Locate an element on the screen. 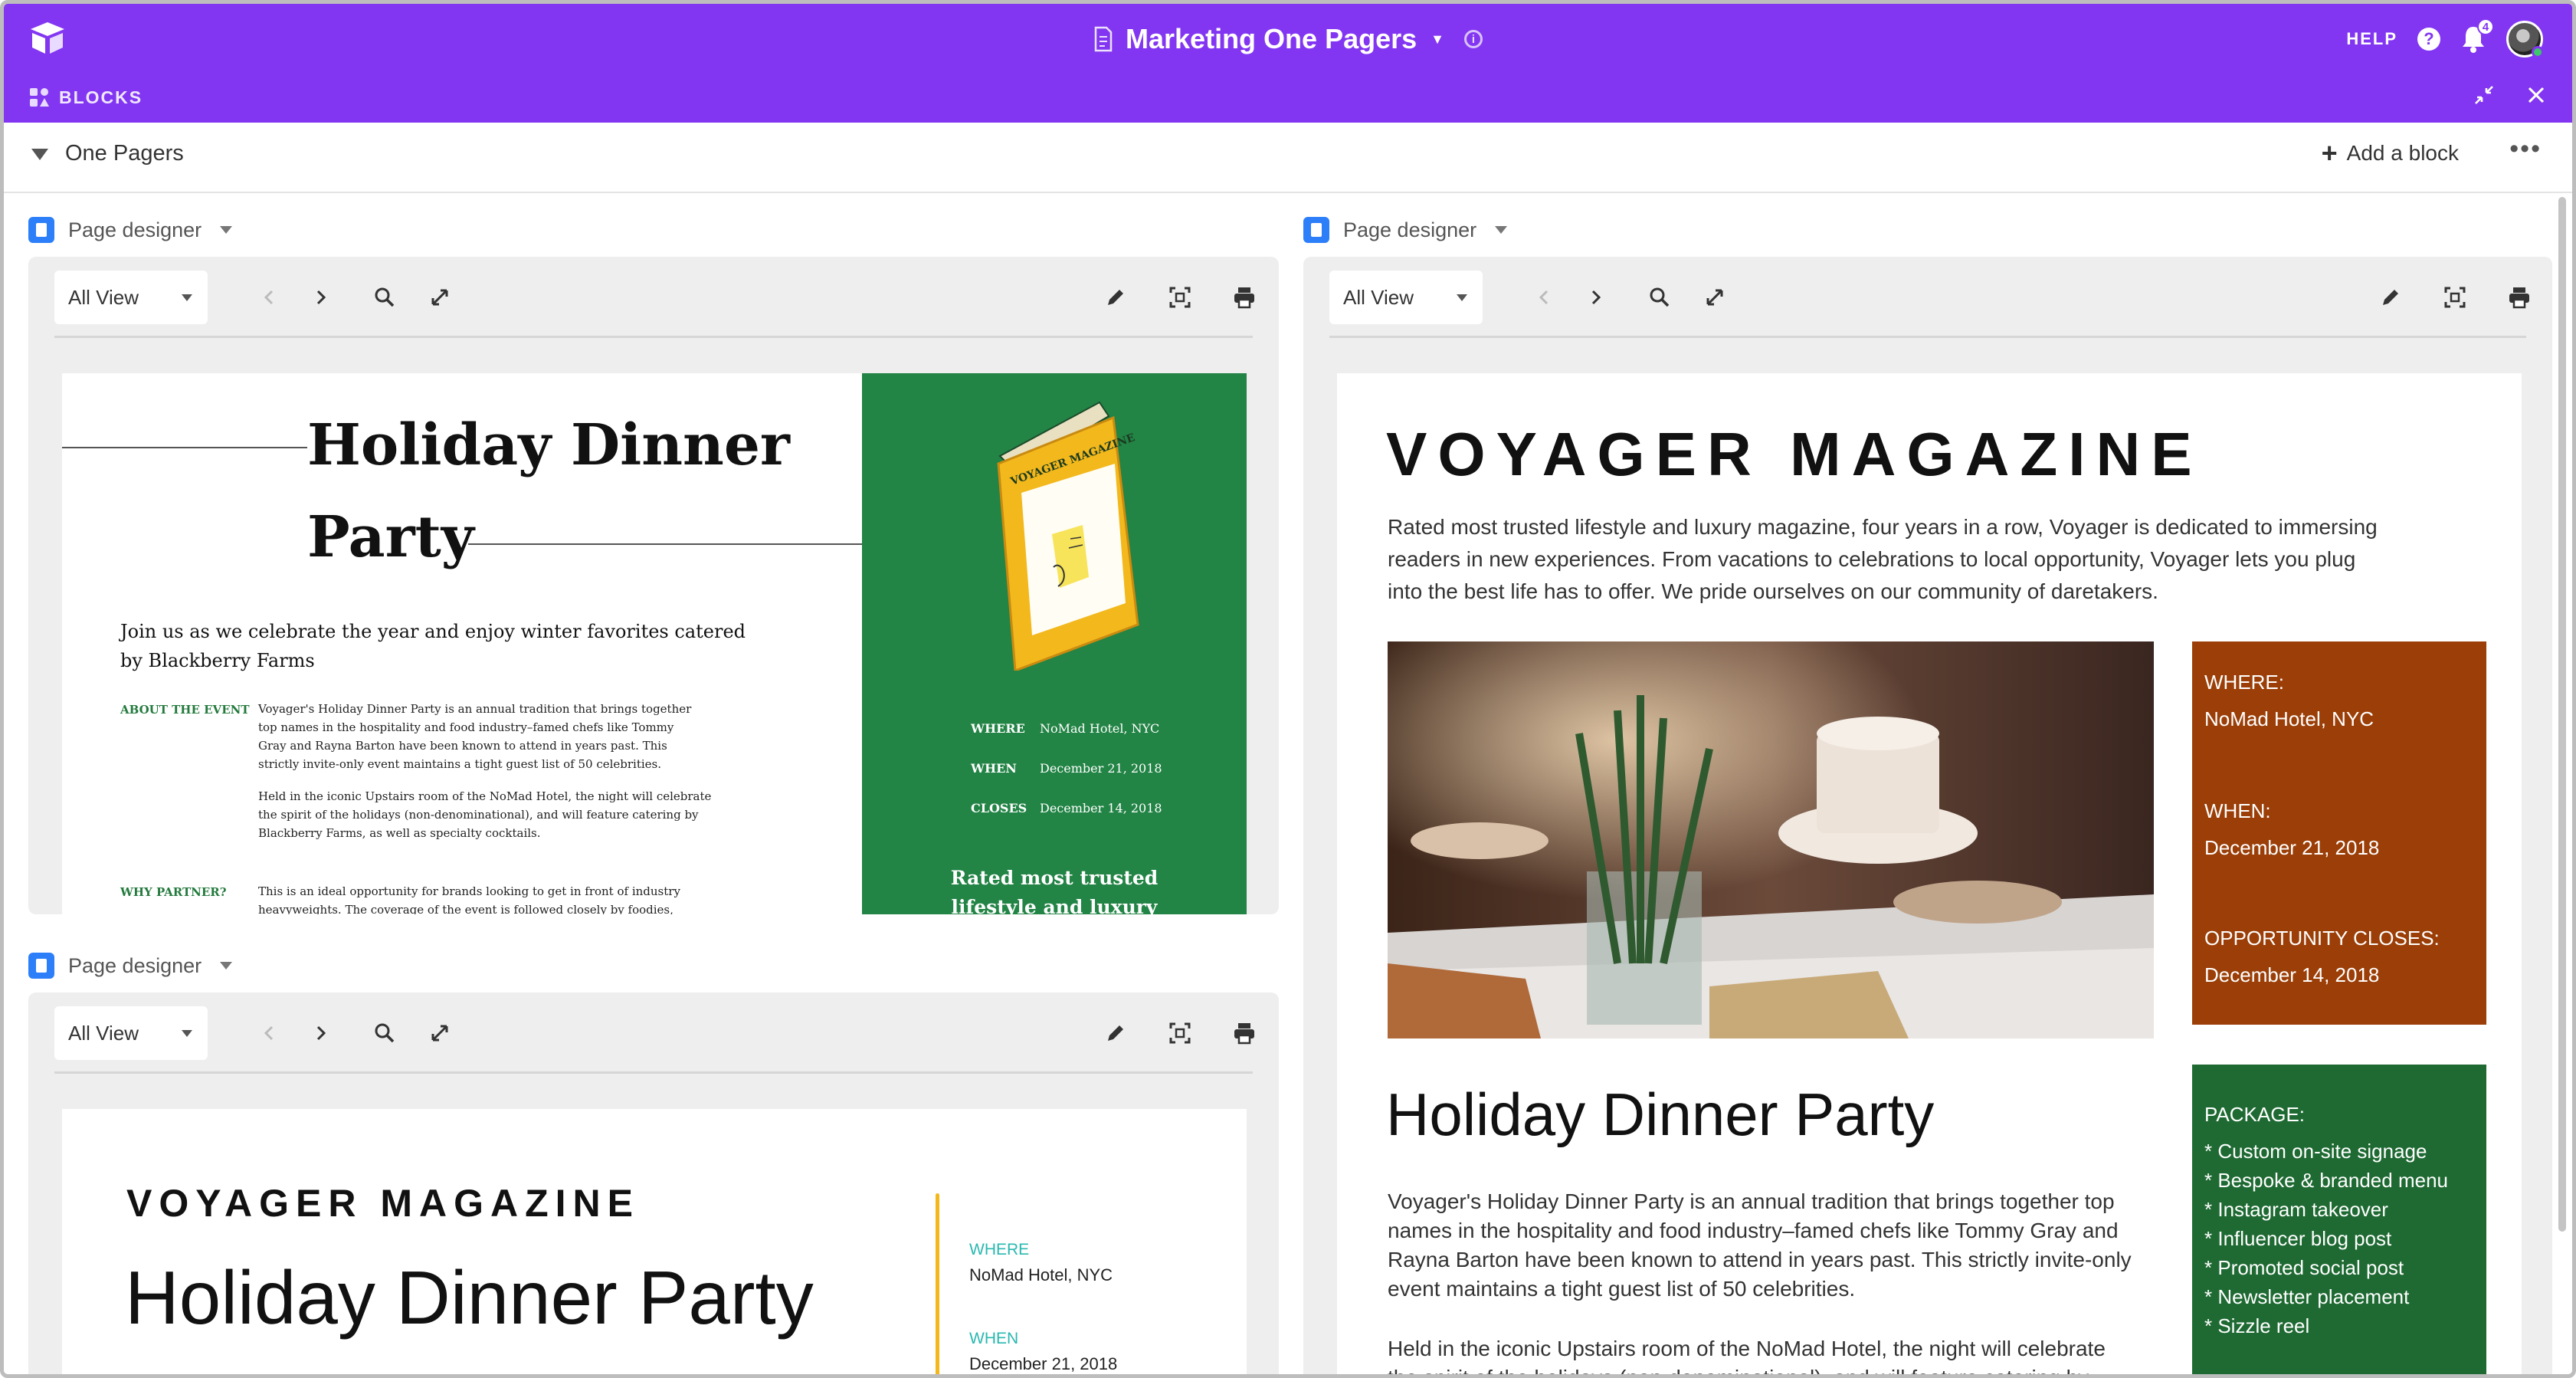  base-title: Marketing One Pagers is located at coordinates (1271, 39).